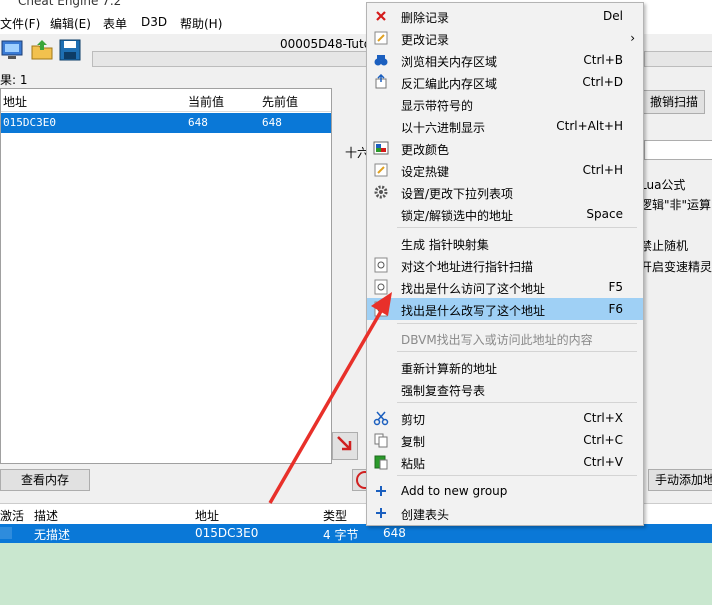  I want to click on value-input, so click(678, 150).